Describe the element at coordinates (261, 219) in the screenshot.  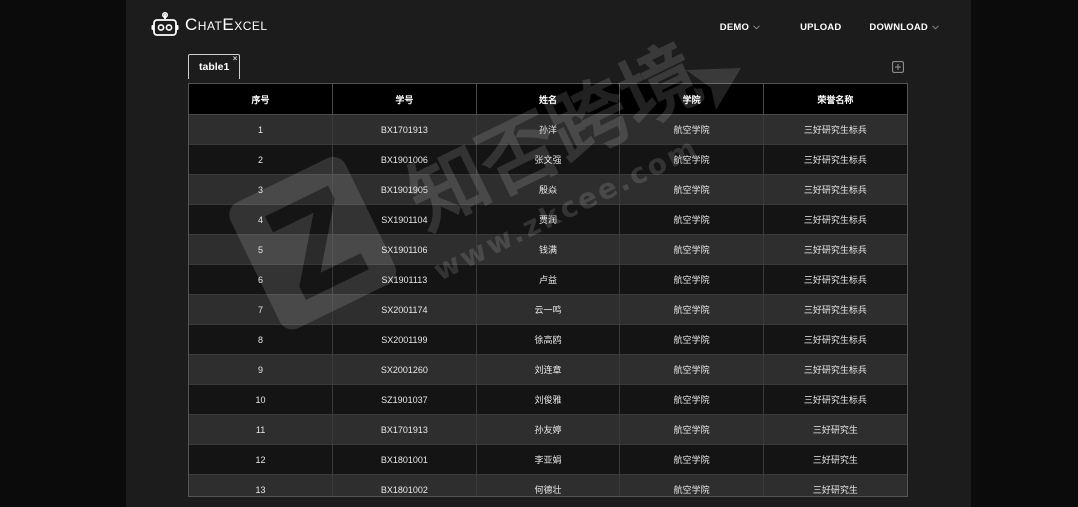
I see `table-cell: 4` at that location.